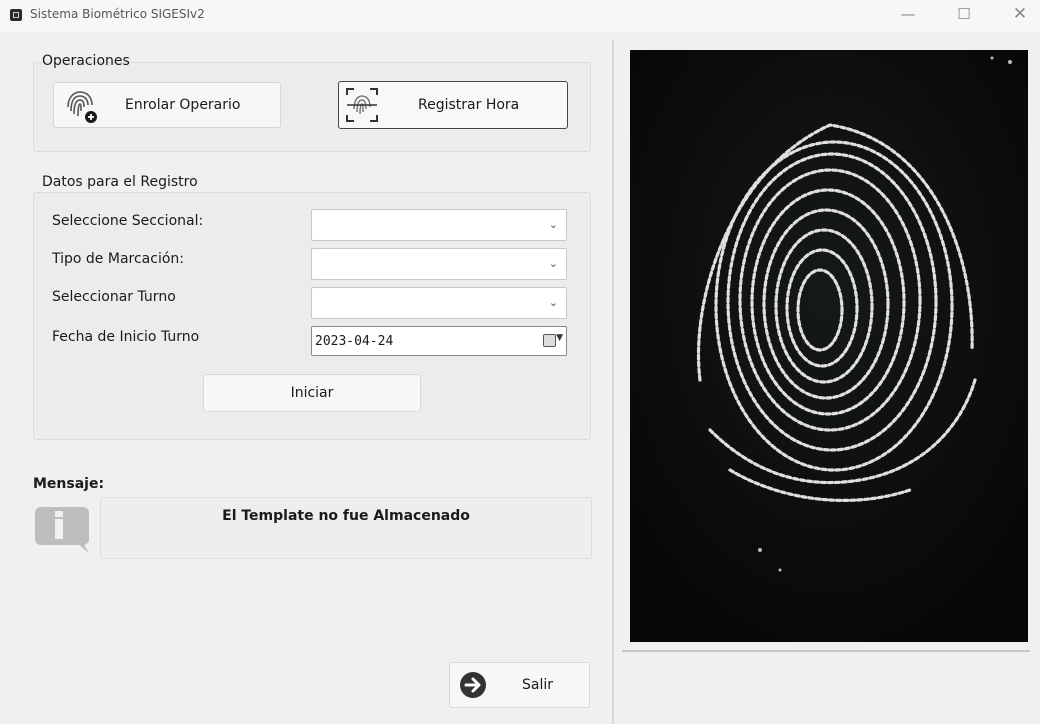  Describe the element at coordinates (439, 303) in the screenshot. I see `turno-select: ⌄` at that location.